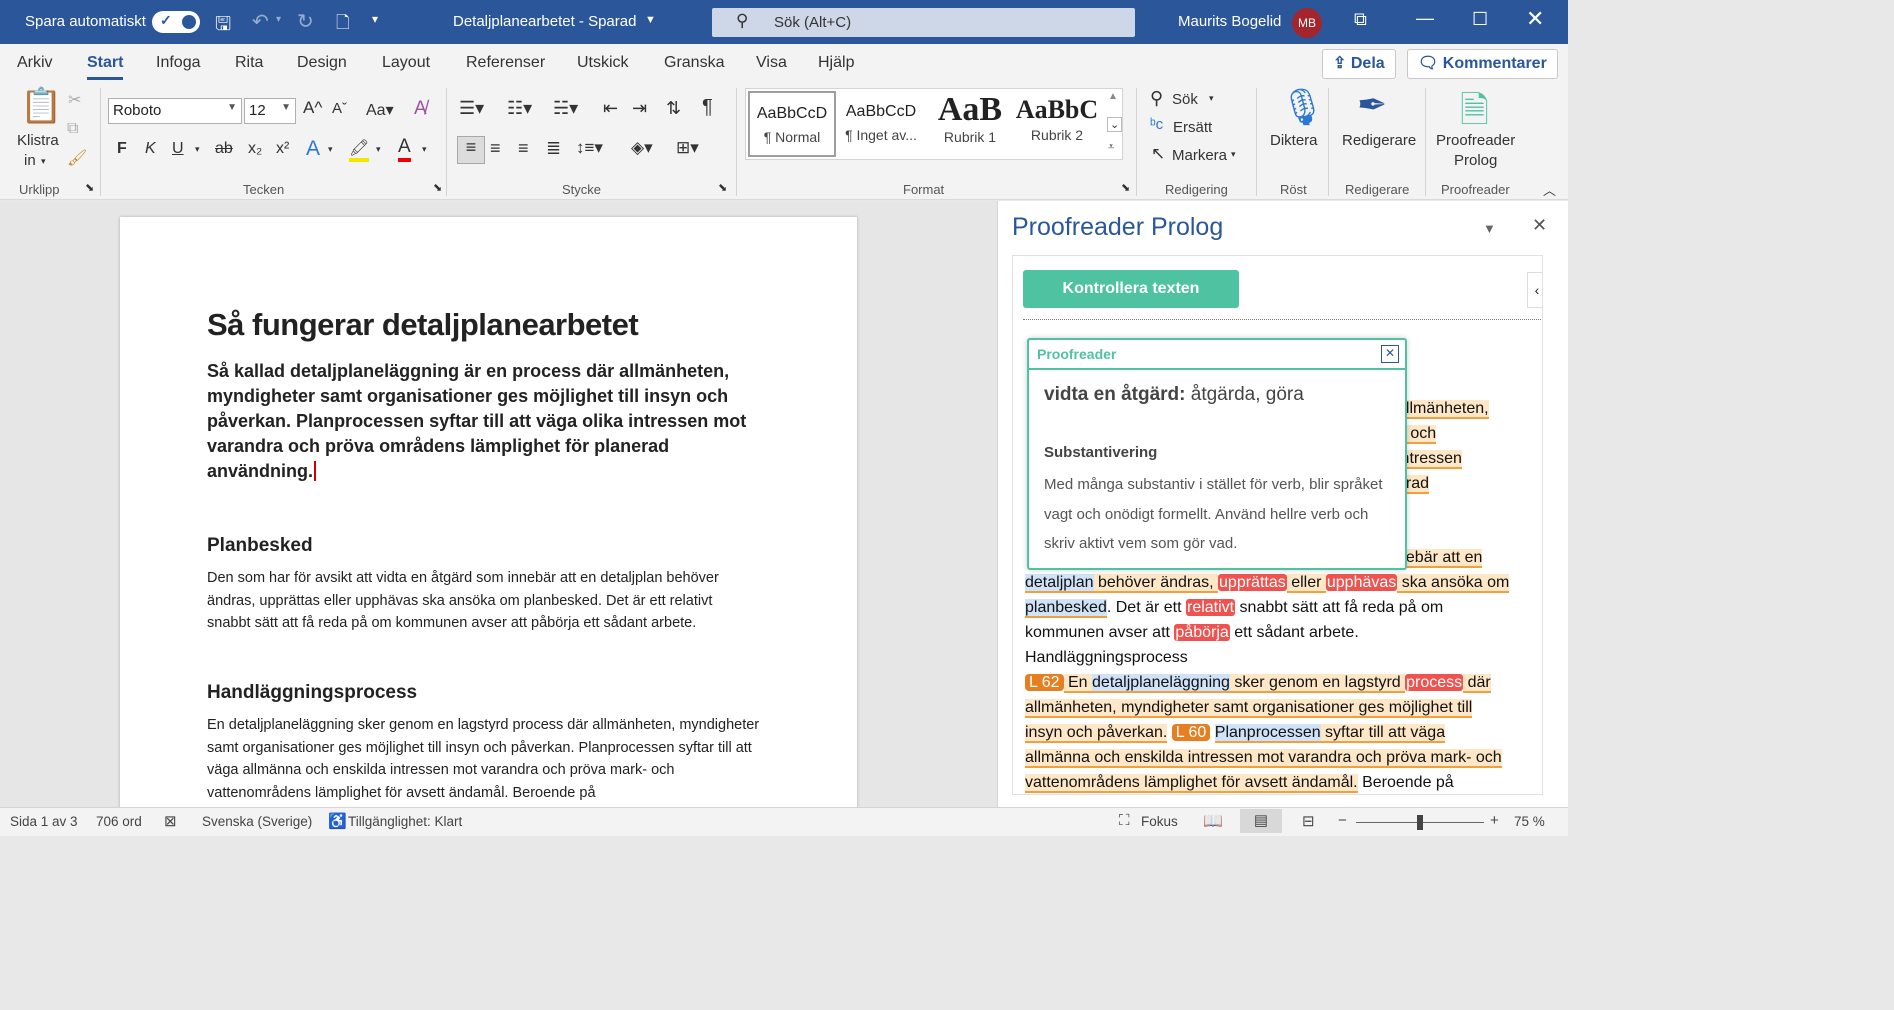 Image resolution: width=1894 pixels, height=1010 pixels. I want to click on word-count: 706 ord, so click(119, 821).